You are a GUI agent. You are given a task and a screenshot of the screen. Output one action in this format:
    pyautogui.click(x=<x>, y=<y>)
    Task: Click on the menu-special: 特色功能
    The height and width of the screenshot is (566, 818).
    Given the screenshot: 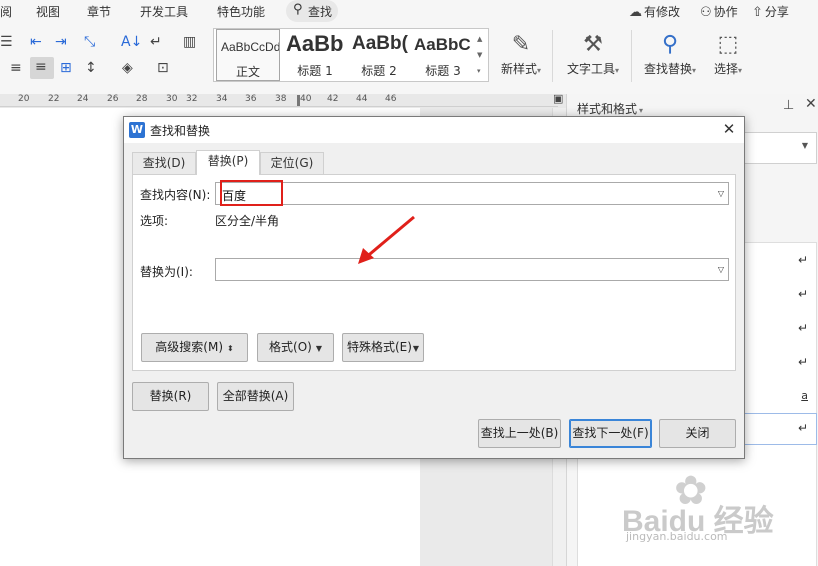 What is the action you would take?
    pyautogui.click(x=241, y=11)
    